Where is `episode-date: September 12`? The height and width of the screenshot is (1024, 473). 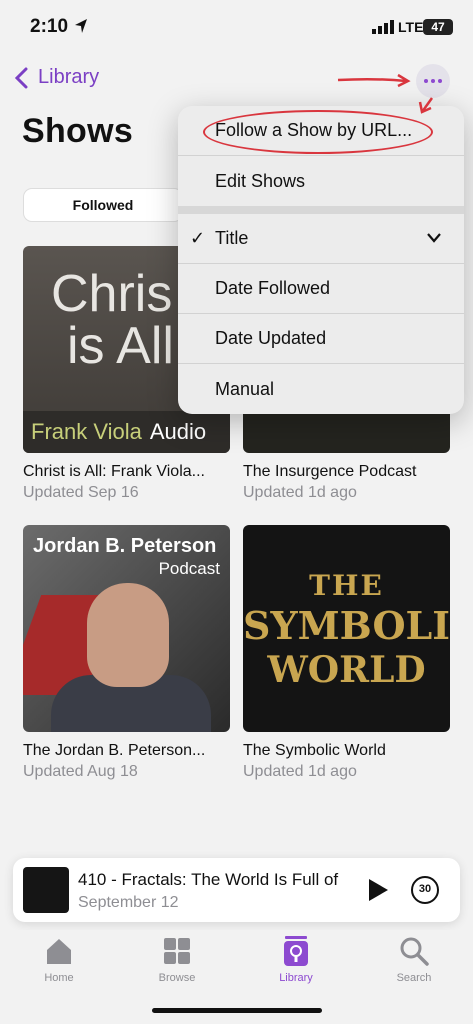 episode-date: September 12 is located at coordinates (128, 902).